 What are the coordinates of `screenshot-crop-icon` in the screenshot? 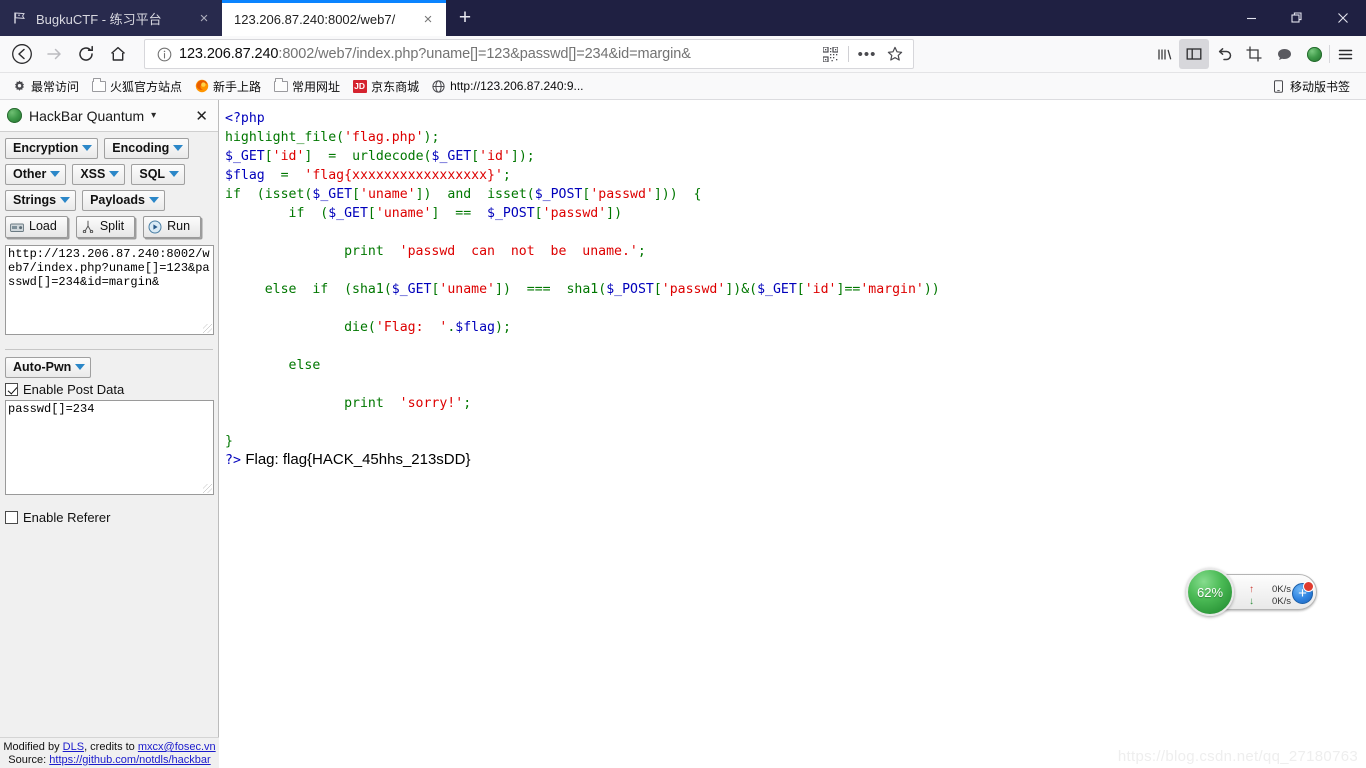 It's located at (1254, 54).